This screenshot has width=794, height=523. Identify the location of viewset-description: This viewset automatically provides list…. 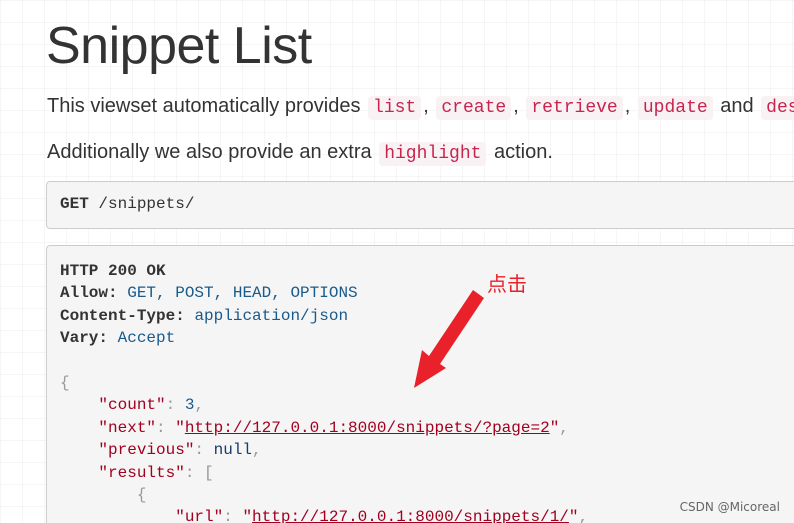
(420, 107).